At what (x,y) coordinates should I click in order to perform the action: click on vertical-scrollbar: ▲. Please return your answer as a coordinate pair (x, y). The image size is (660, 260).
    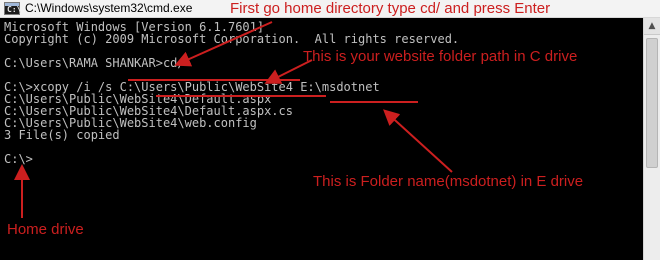
    Looking at the image, I should click on (651, 139).